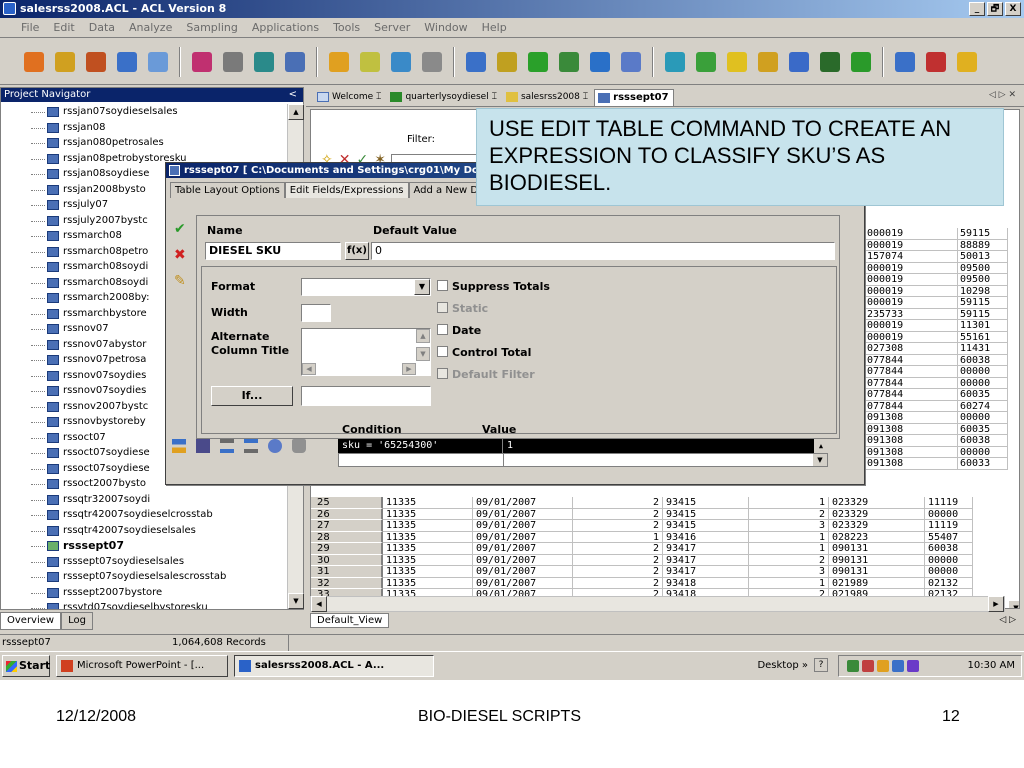  What do you see at coordinates (600, 62) in the screenshot?
I see `percent-icon` at bounding box center [600, 62].